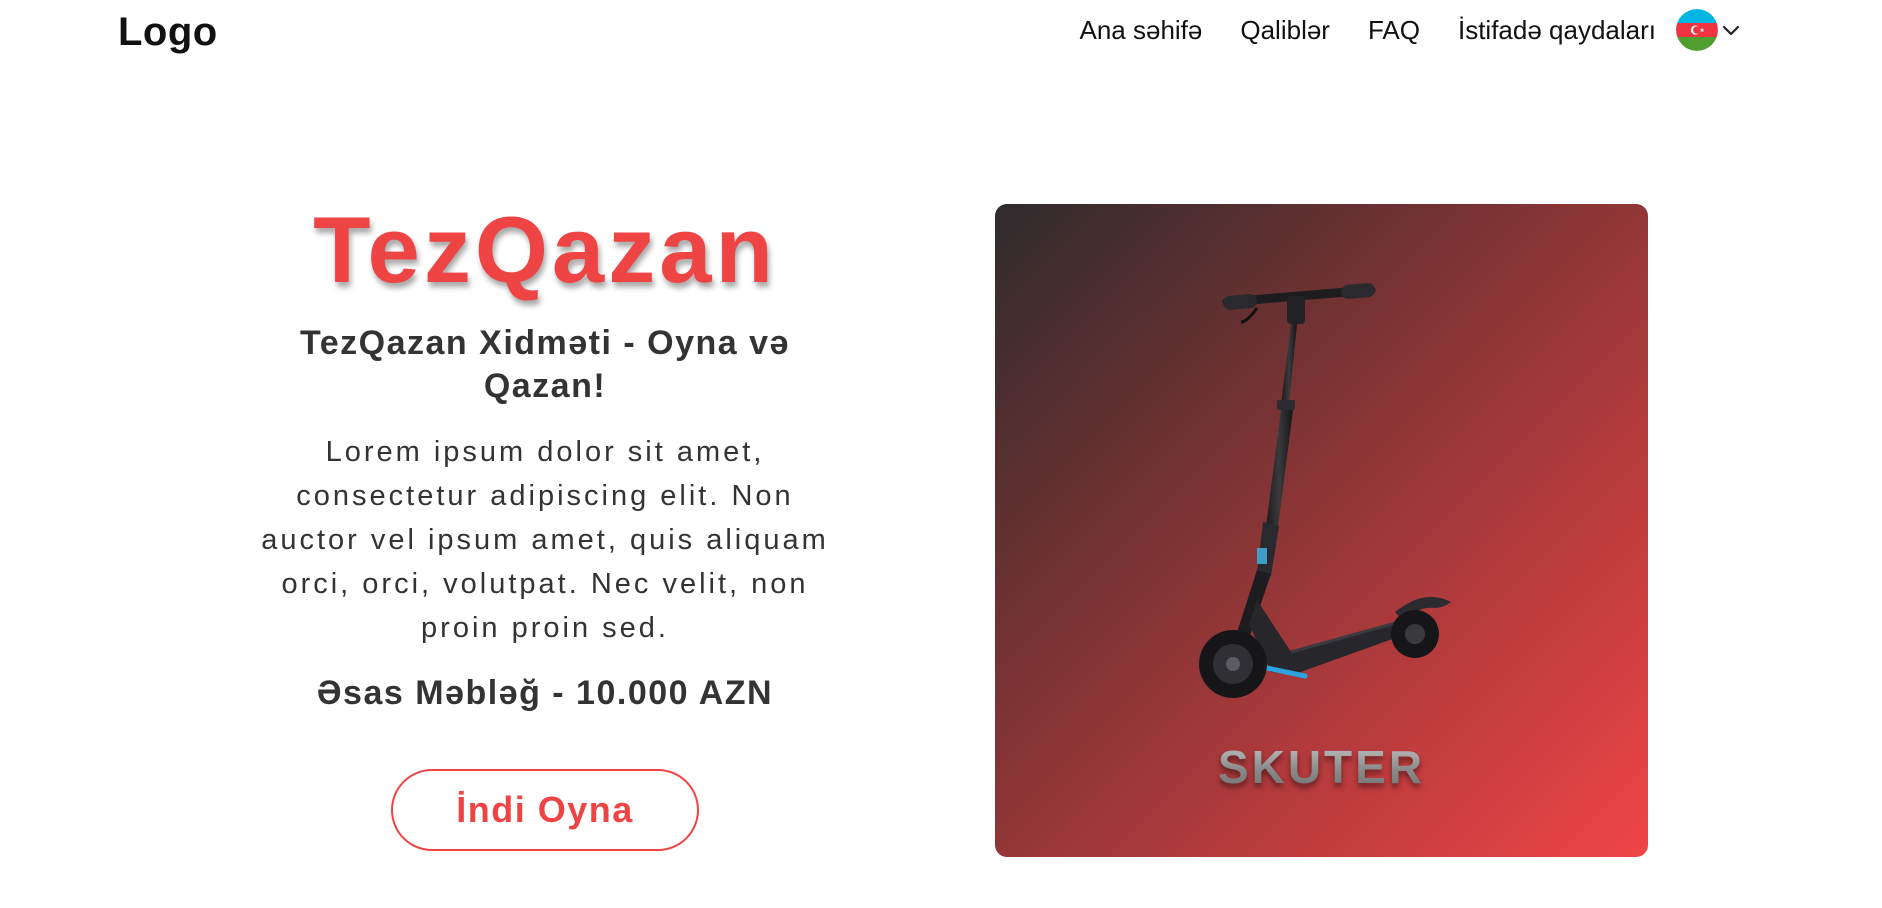 The width and height of the screenshot is (1882, 908). I want to click on nav-item-home: Ana səhifə, so click(1141, 30).